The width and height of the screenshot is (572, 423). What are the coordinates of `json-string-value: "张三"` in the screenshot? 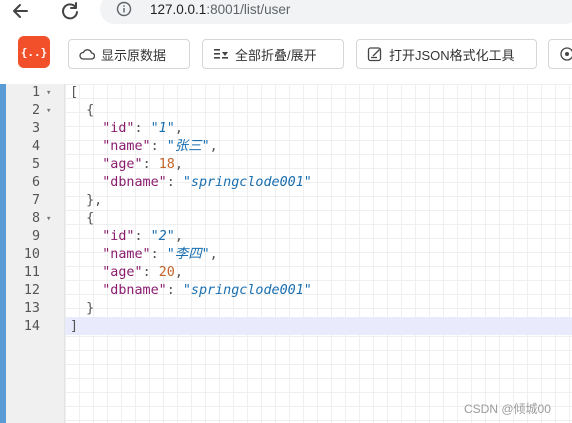 It's located at (188, 146).